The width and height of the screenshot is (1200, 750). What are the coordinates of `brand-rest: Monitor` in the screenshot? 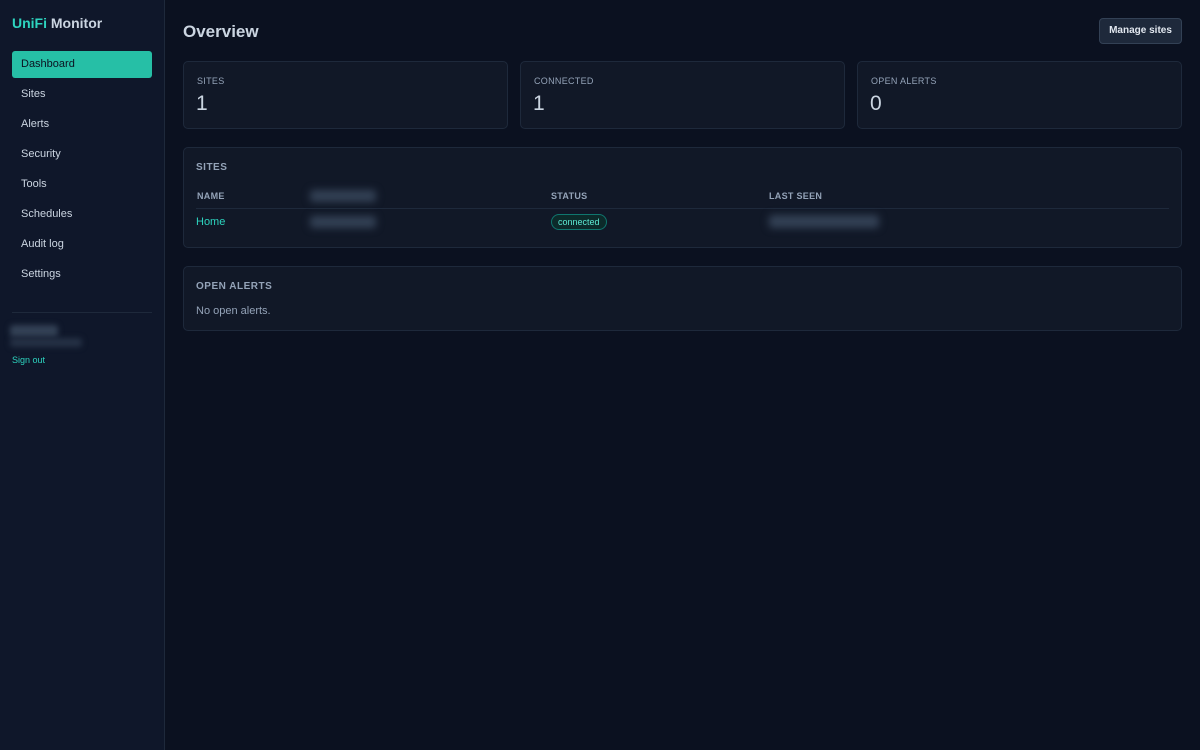 It's located at (75, 23).